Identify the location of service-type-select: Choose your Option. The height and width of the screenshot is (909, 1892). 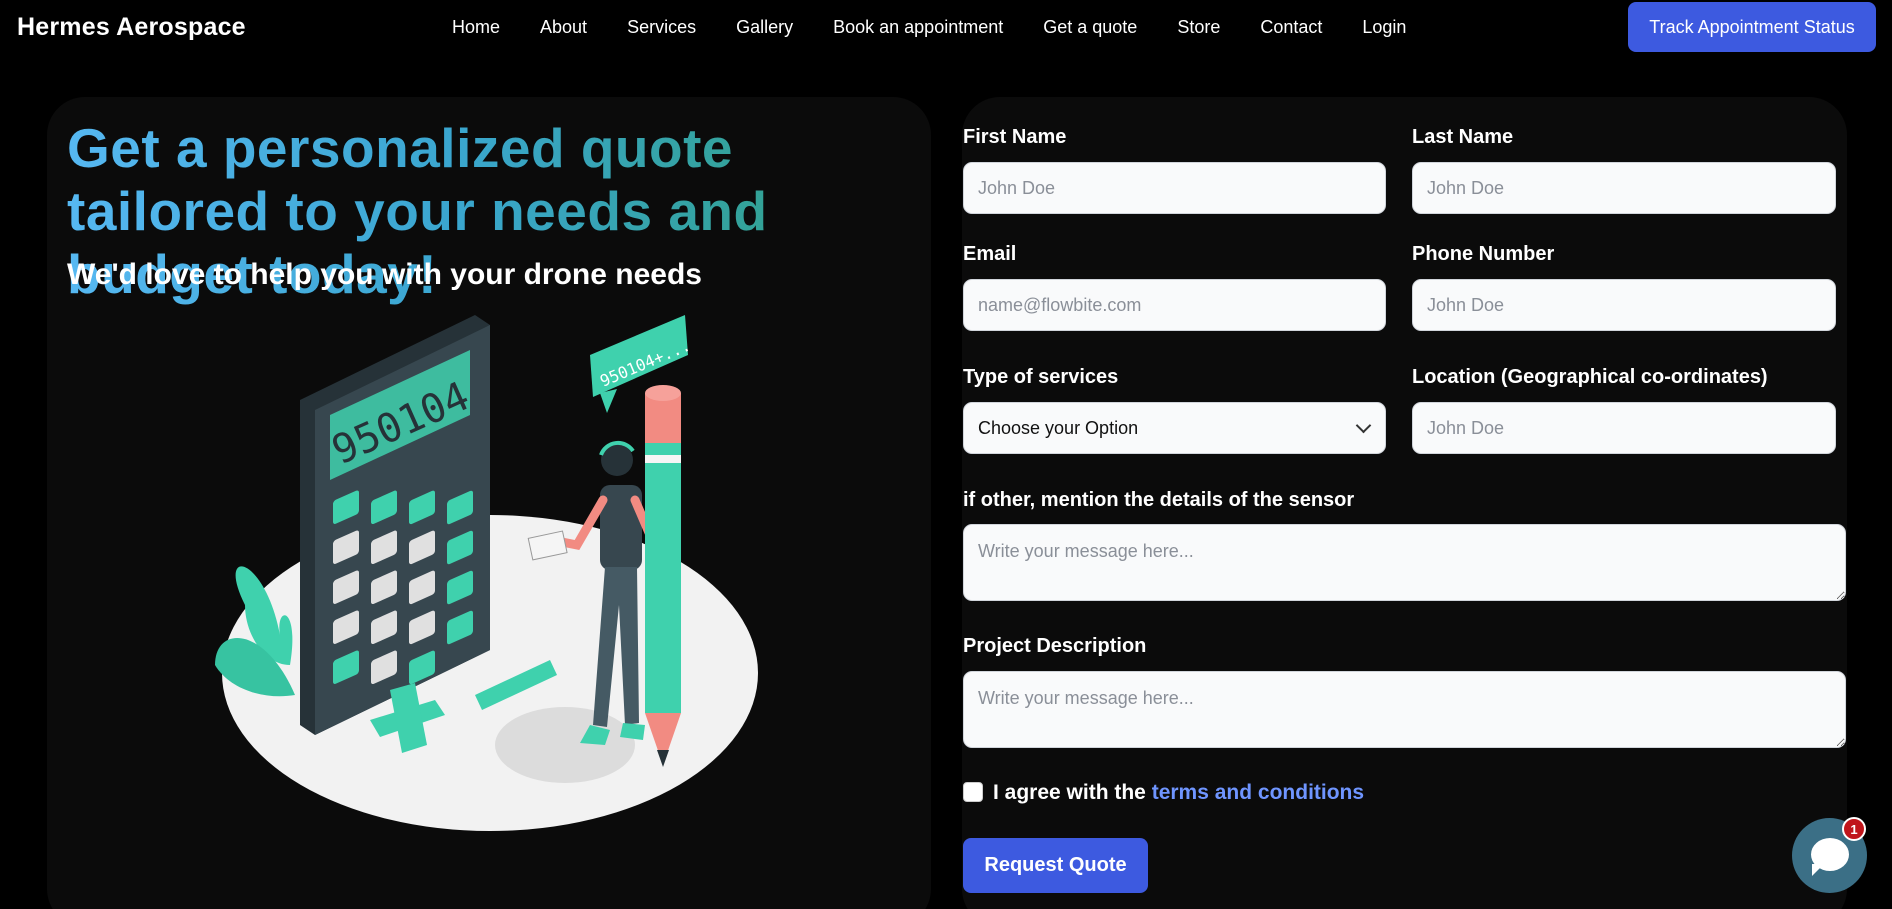
(1174, 428).